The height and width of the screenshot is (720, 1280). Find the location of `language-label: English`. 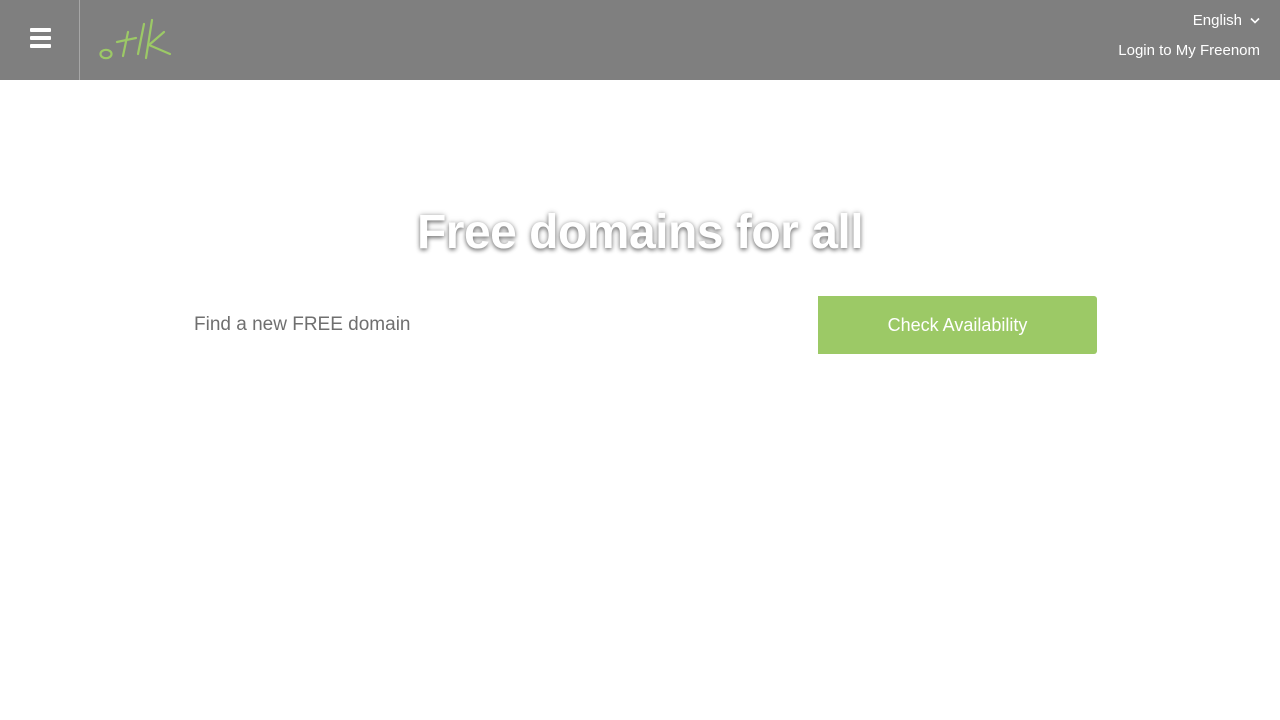

language-label: English is located at coordinates (1217, 20).